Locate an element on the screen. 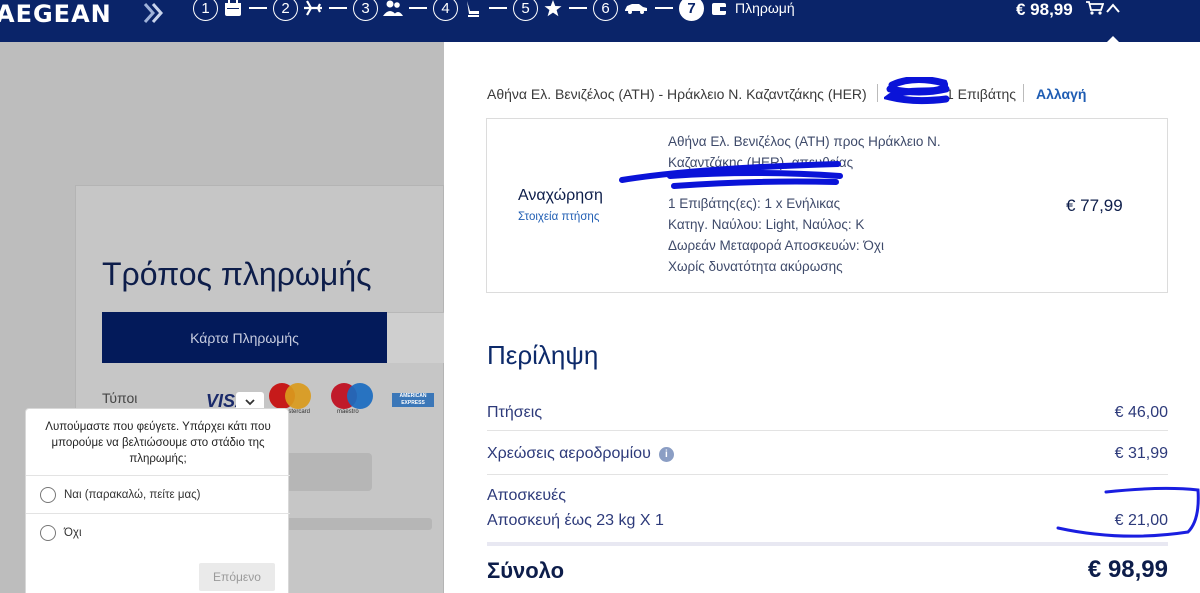 This screenshot has width=1200, height=593. row-amount: € 21,00 is located at coordinates (1141, 520).